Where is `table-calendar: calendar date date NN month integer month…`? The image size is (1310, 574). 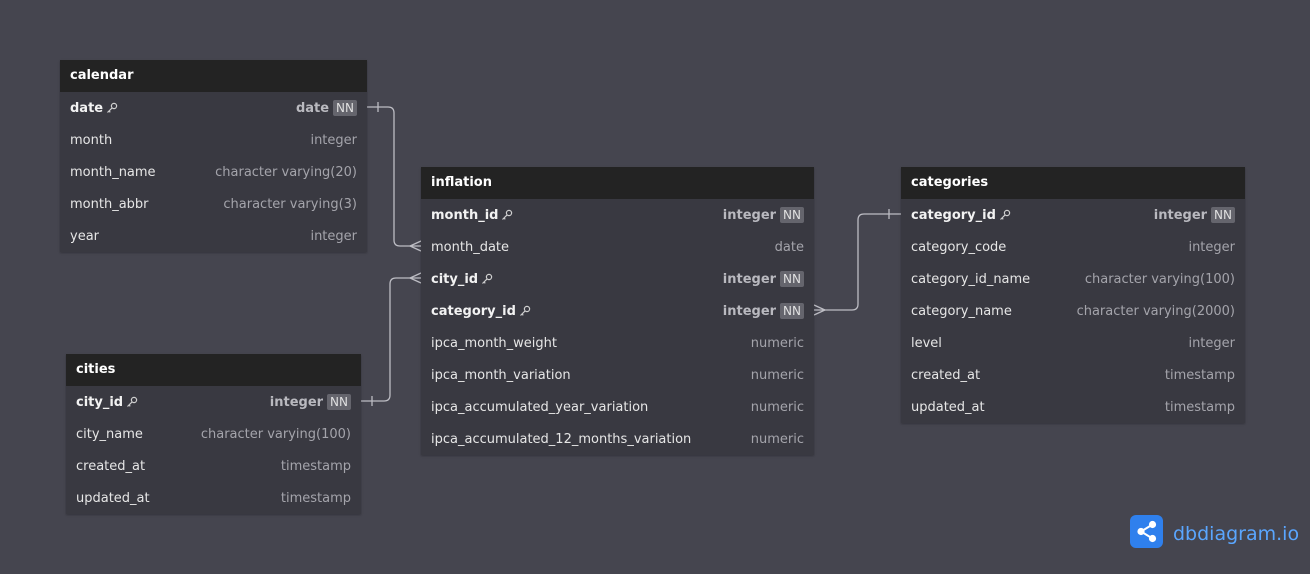 table-calendar: calendar date date NN month integer month… is located at coordinates (213, 156).